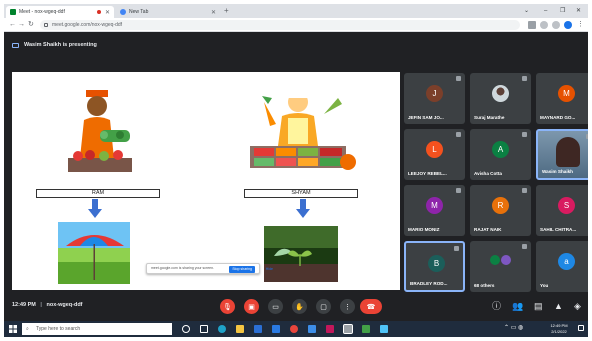  Describe the element at coordinates (434, 149) in the screenshot. I see `participant-avatar: L` at that location.